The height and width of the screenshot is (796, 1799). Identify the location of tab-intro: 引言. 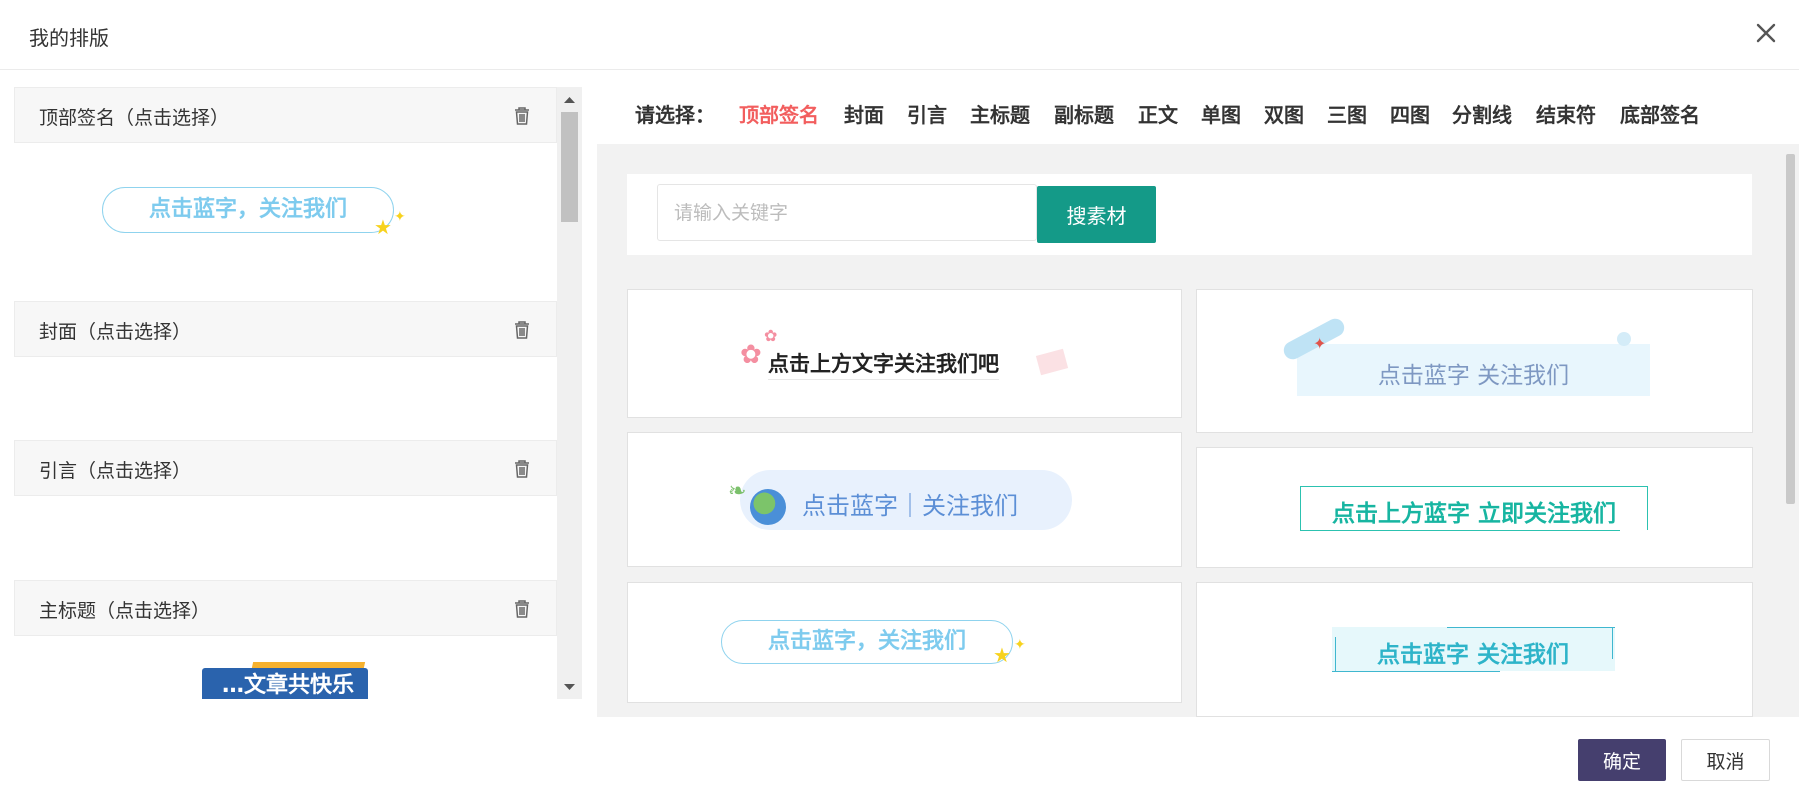
(927, 113).